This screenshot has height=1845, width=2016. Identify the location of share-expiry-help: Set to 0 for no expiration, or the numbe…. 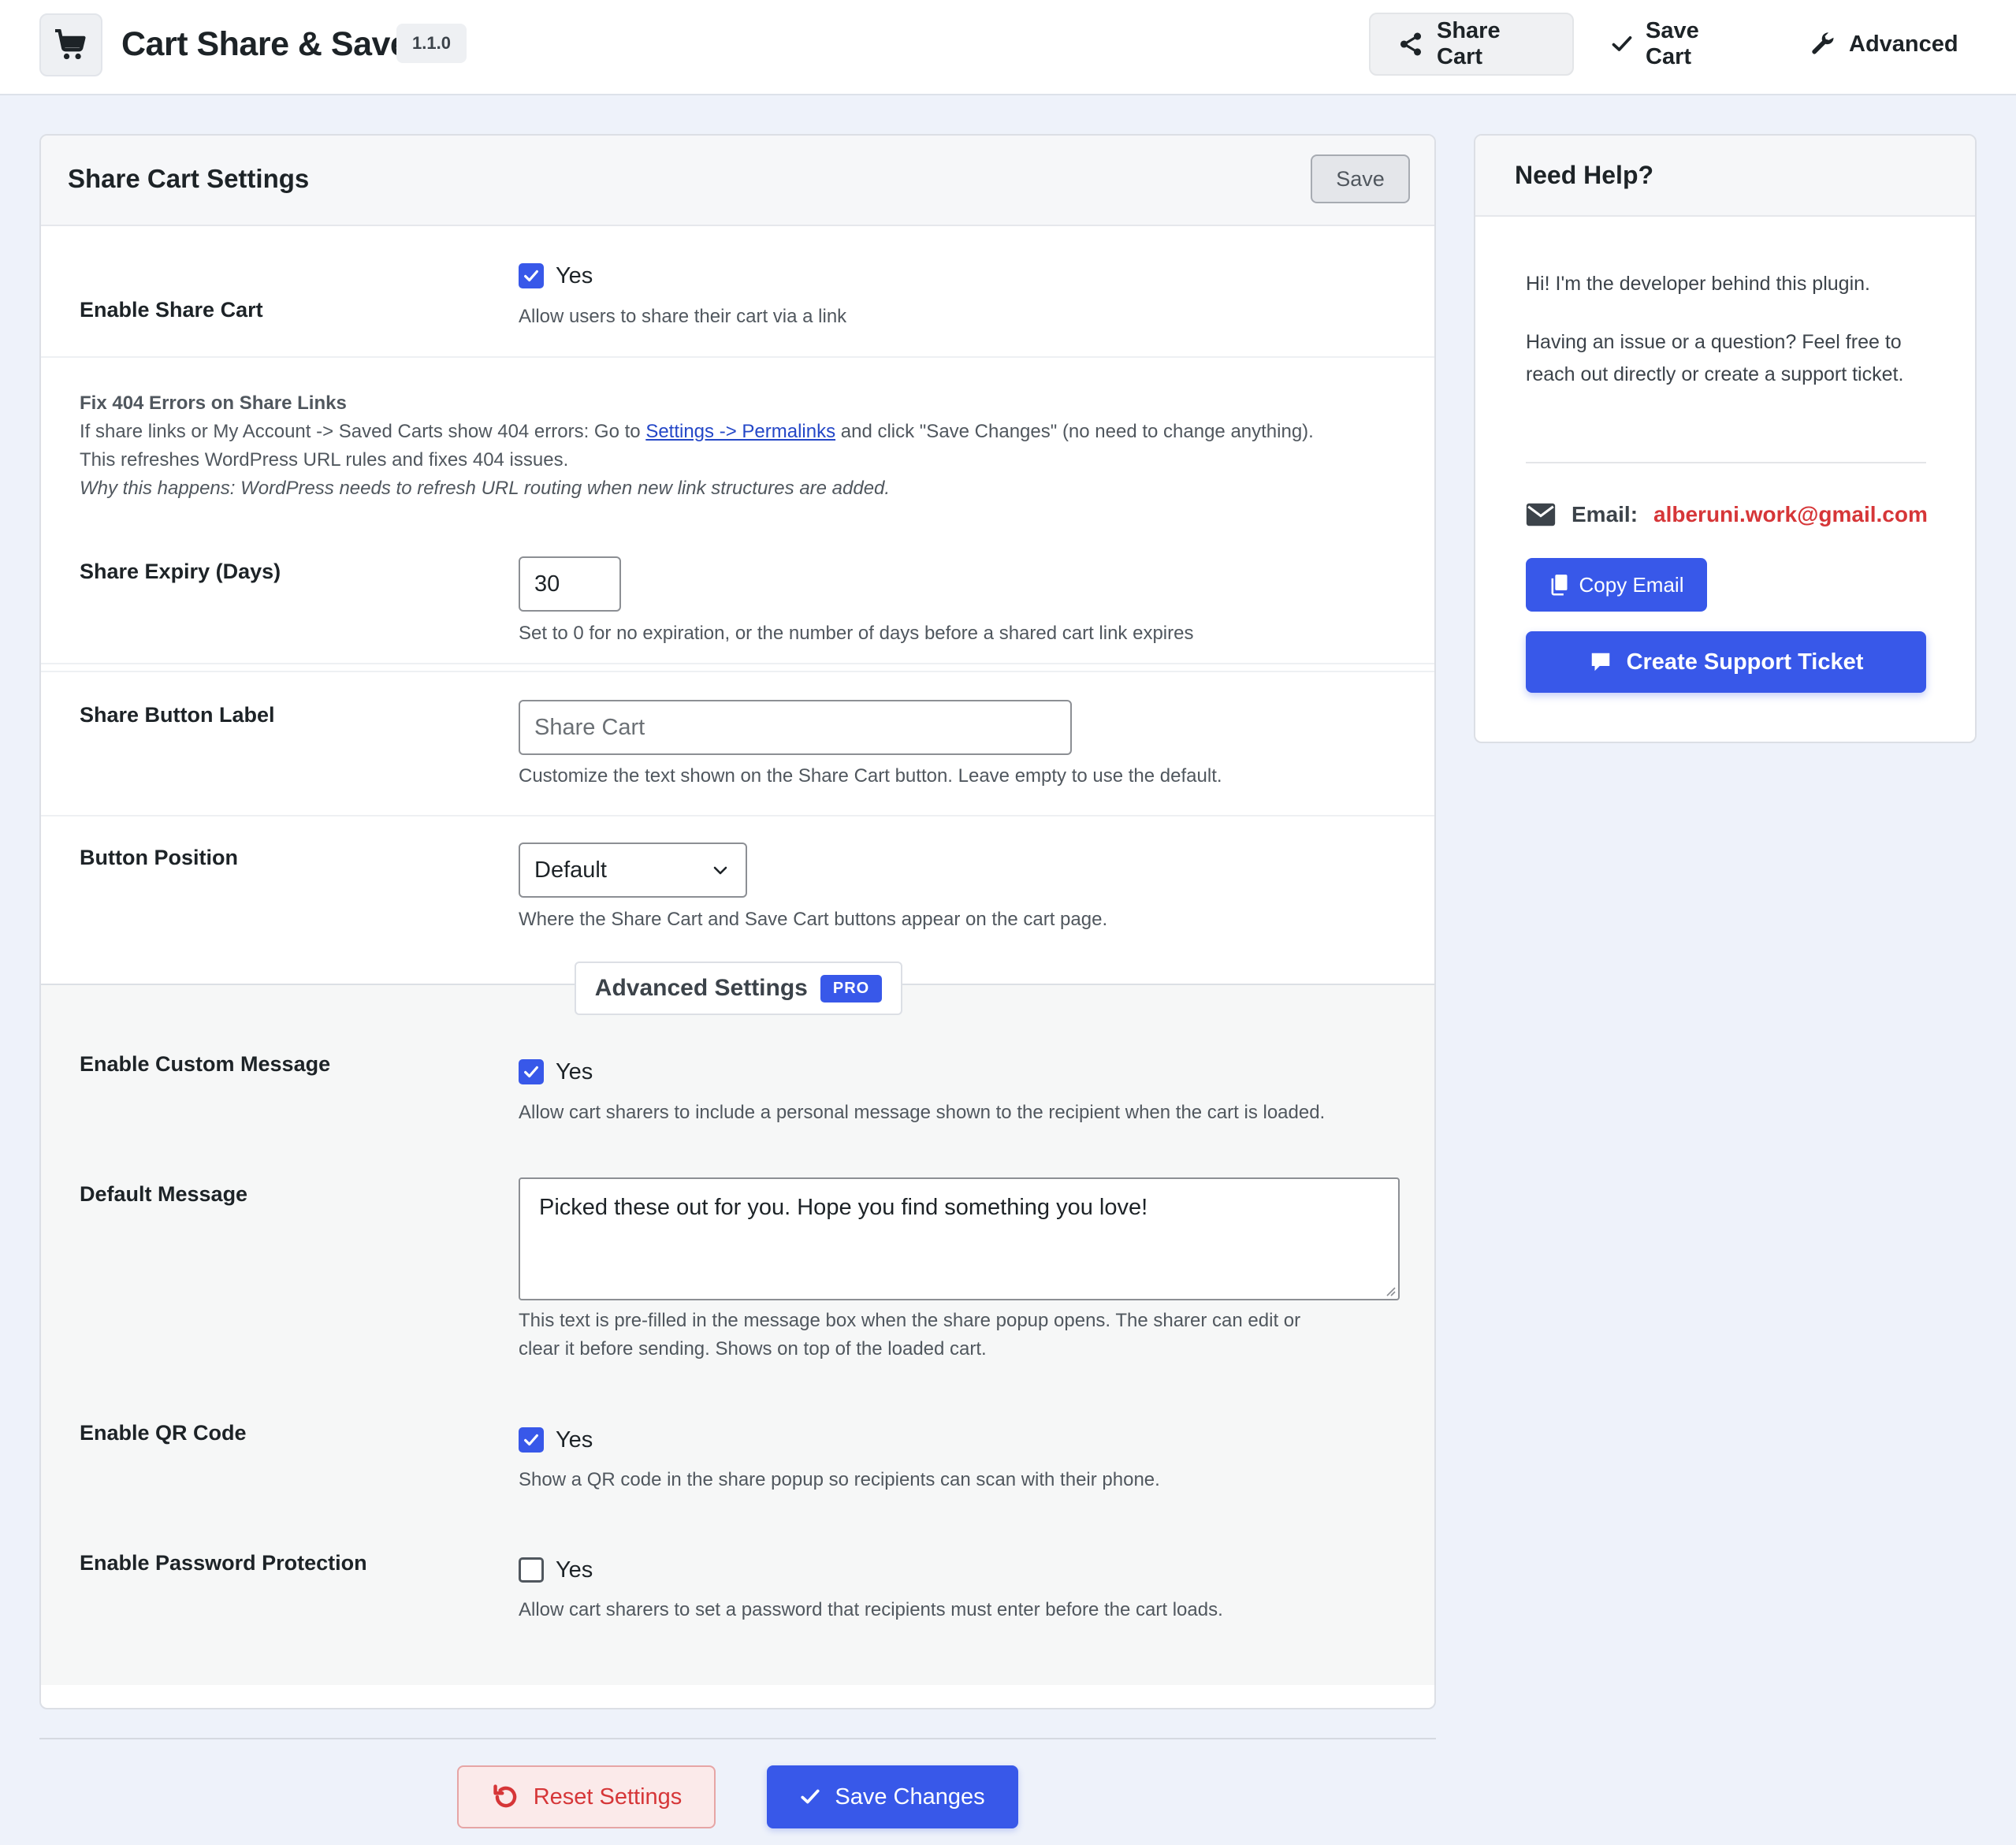
(856, 633).